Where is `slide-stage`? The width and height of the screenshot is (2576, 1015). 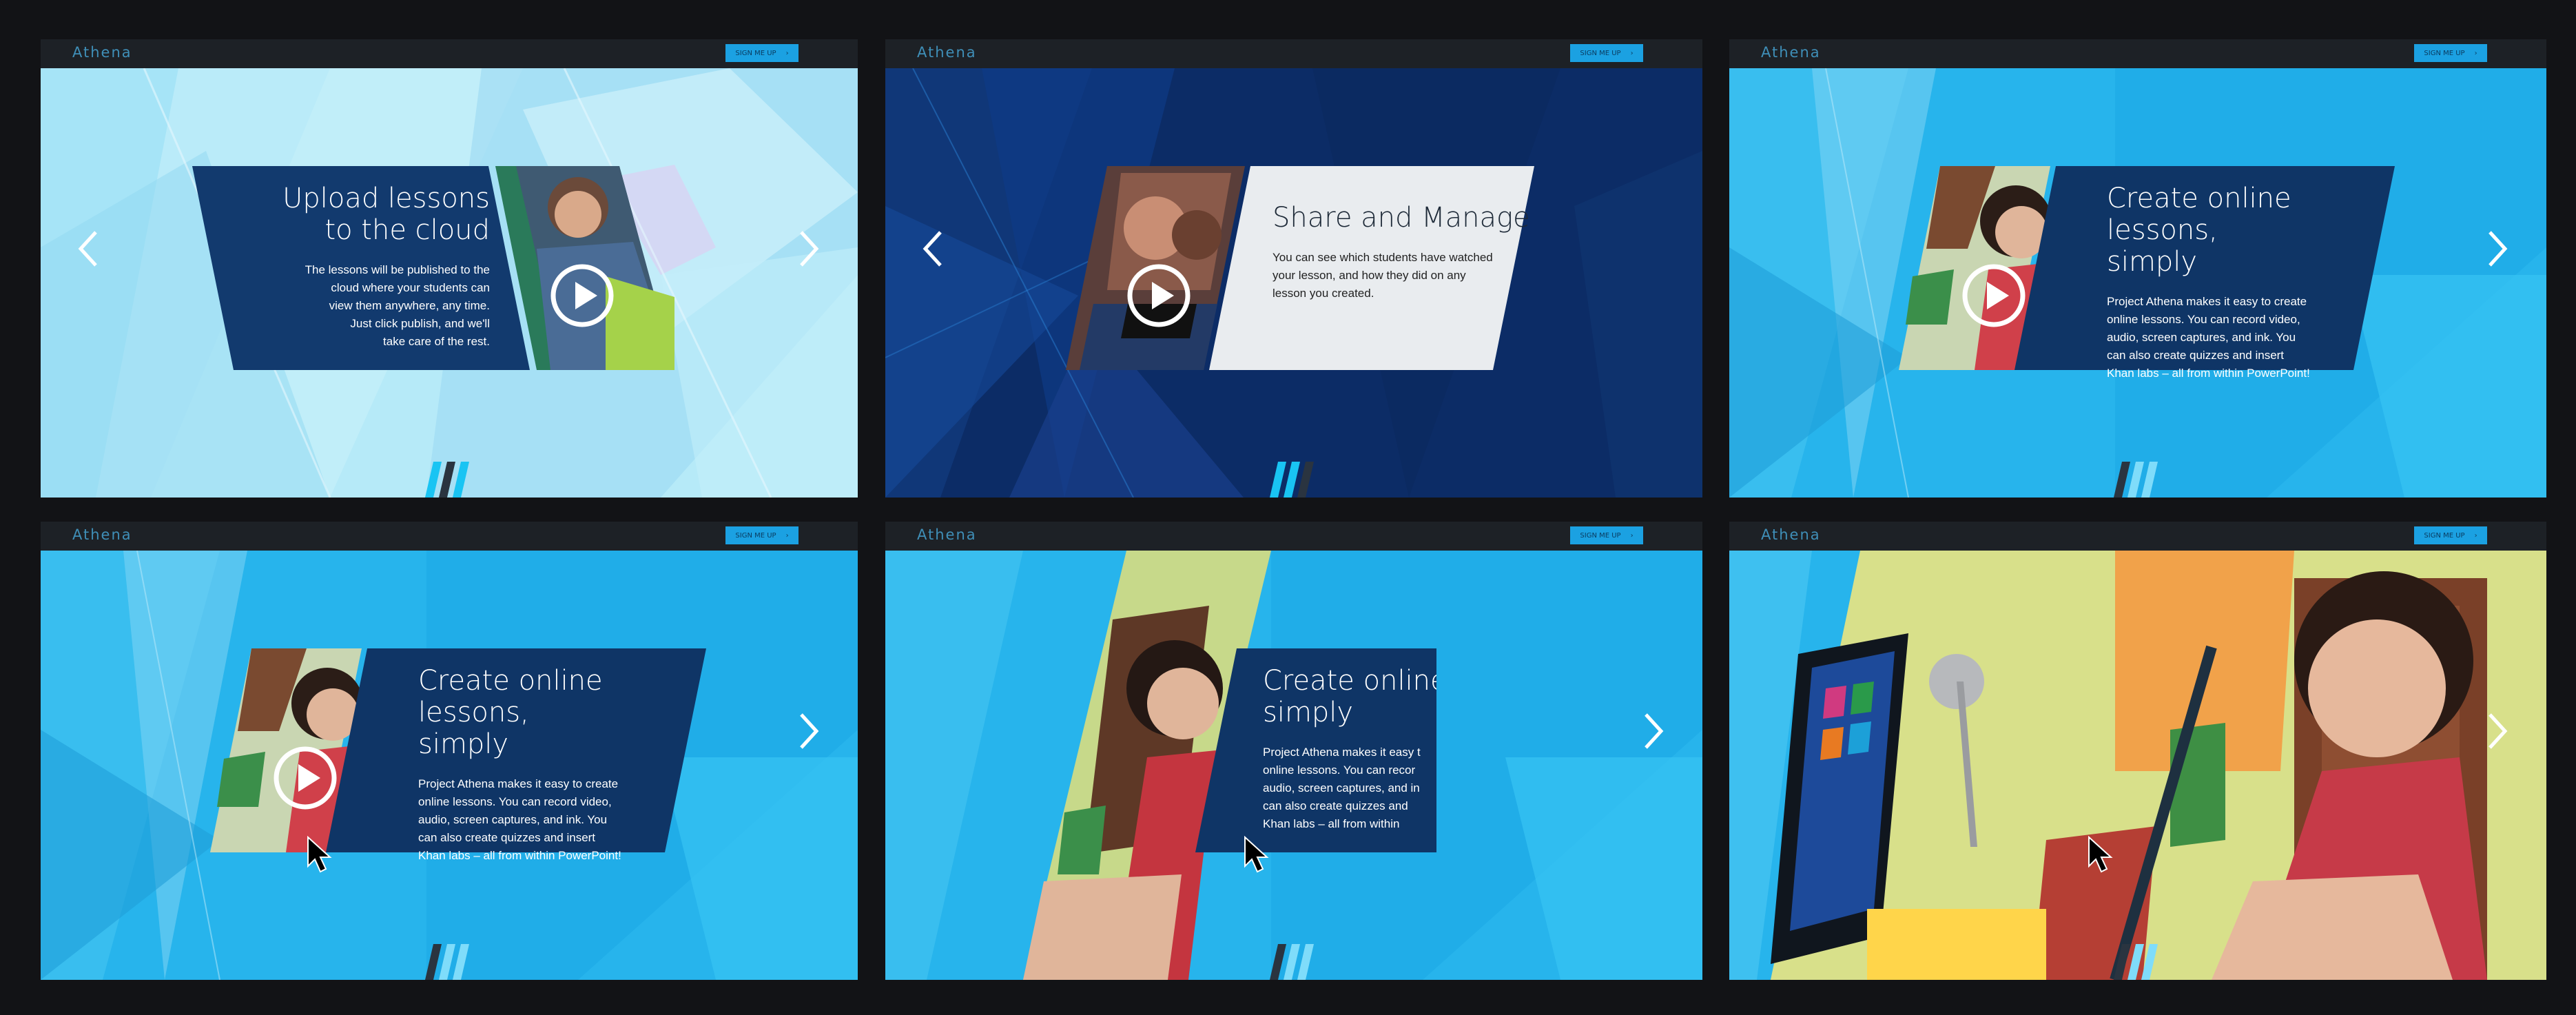
slide-stage is located at coordinates (2137, 765).